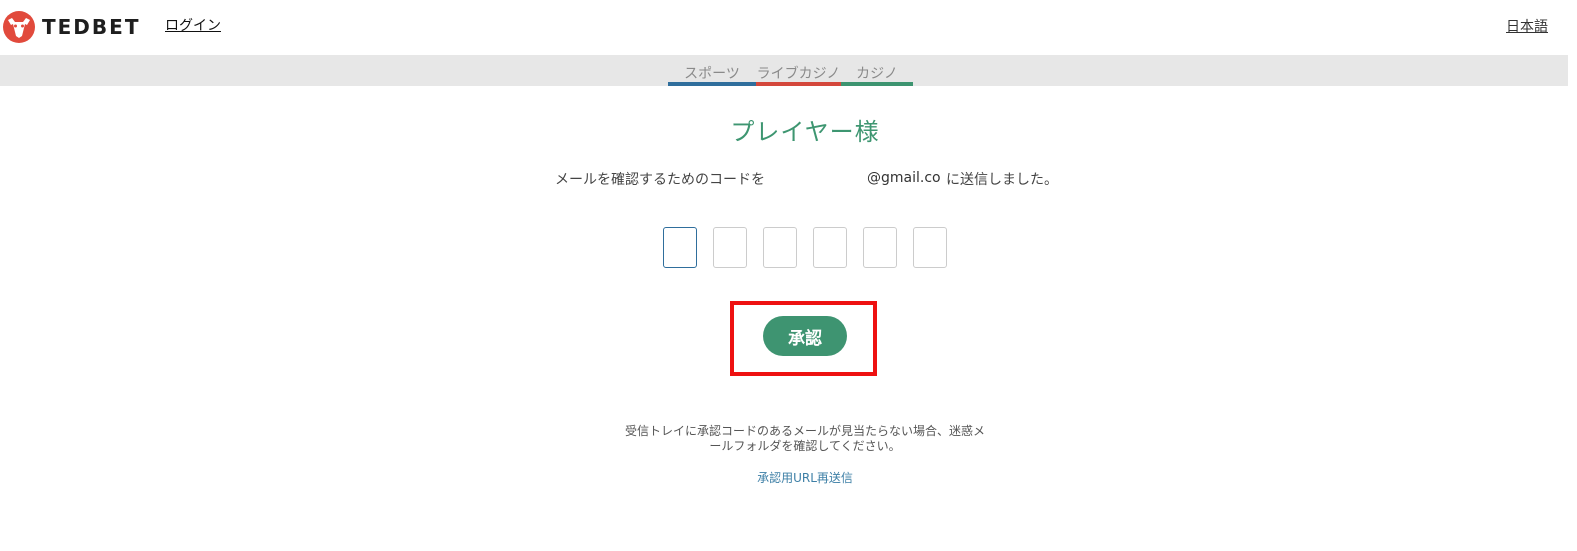  I want to click on code-input-group, so click(805, 247).